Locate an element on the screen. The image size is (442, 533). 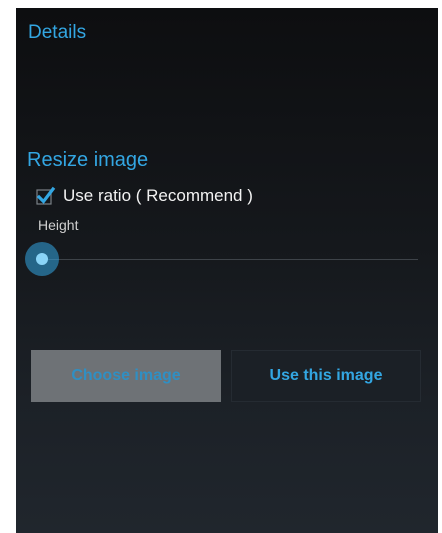
details-section-title: Details is located at coordinates (57, 32).